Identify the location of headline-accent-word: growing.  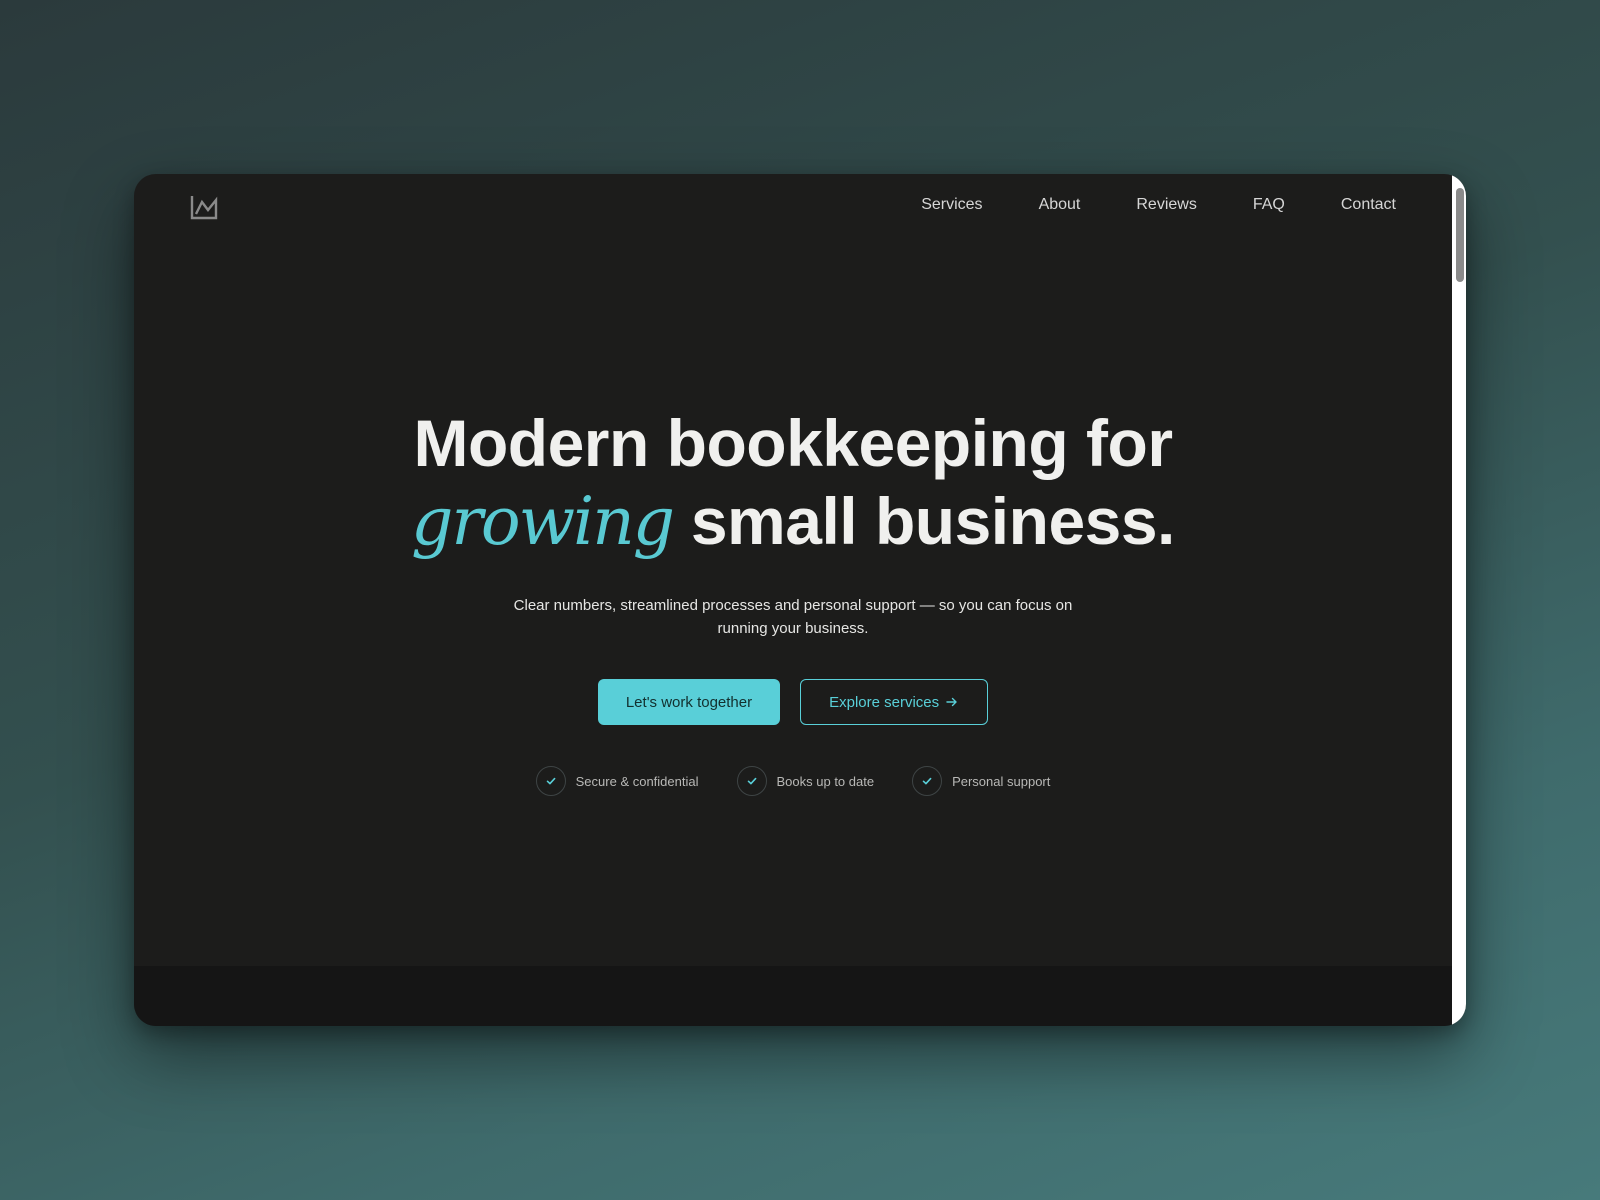
(543, 521).